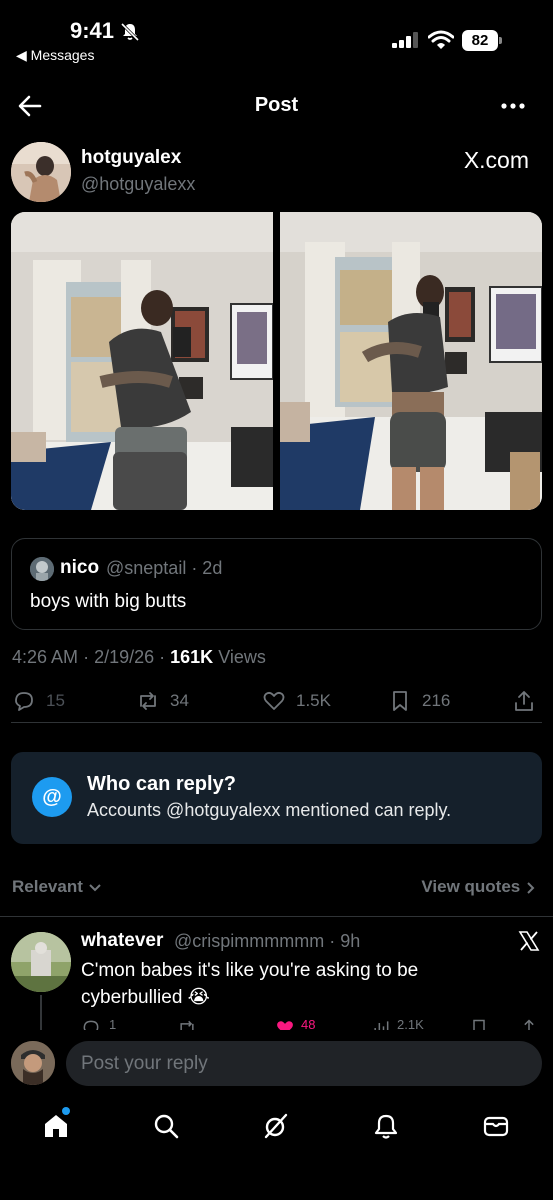  I want to click on author-name: hotguyalex, so click(131, 158).